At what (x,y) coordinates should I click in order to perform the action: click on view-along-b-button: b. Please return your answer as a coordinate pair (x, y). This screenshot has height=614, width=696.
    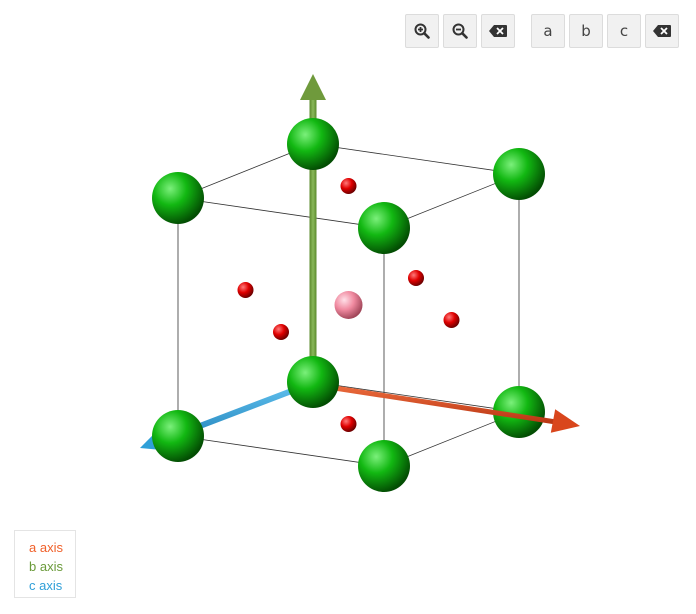
    Looking at the image, I should click on (586, 31).